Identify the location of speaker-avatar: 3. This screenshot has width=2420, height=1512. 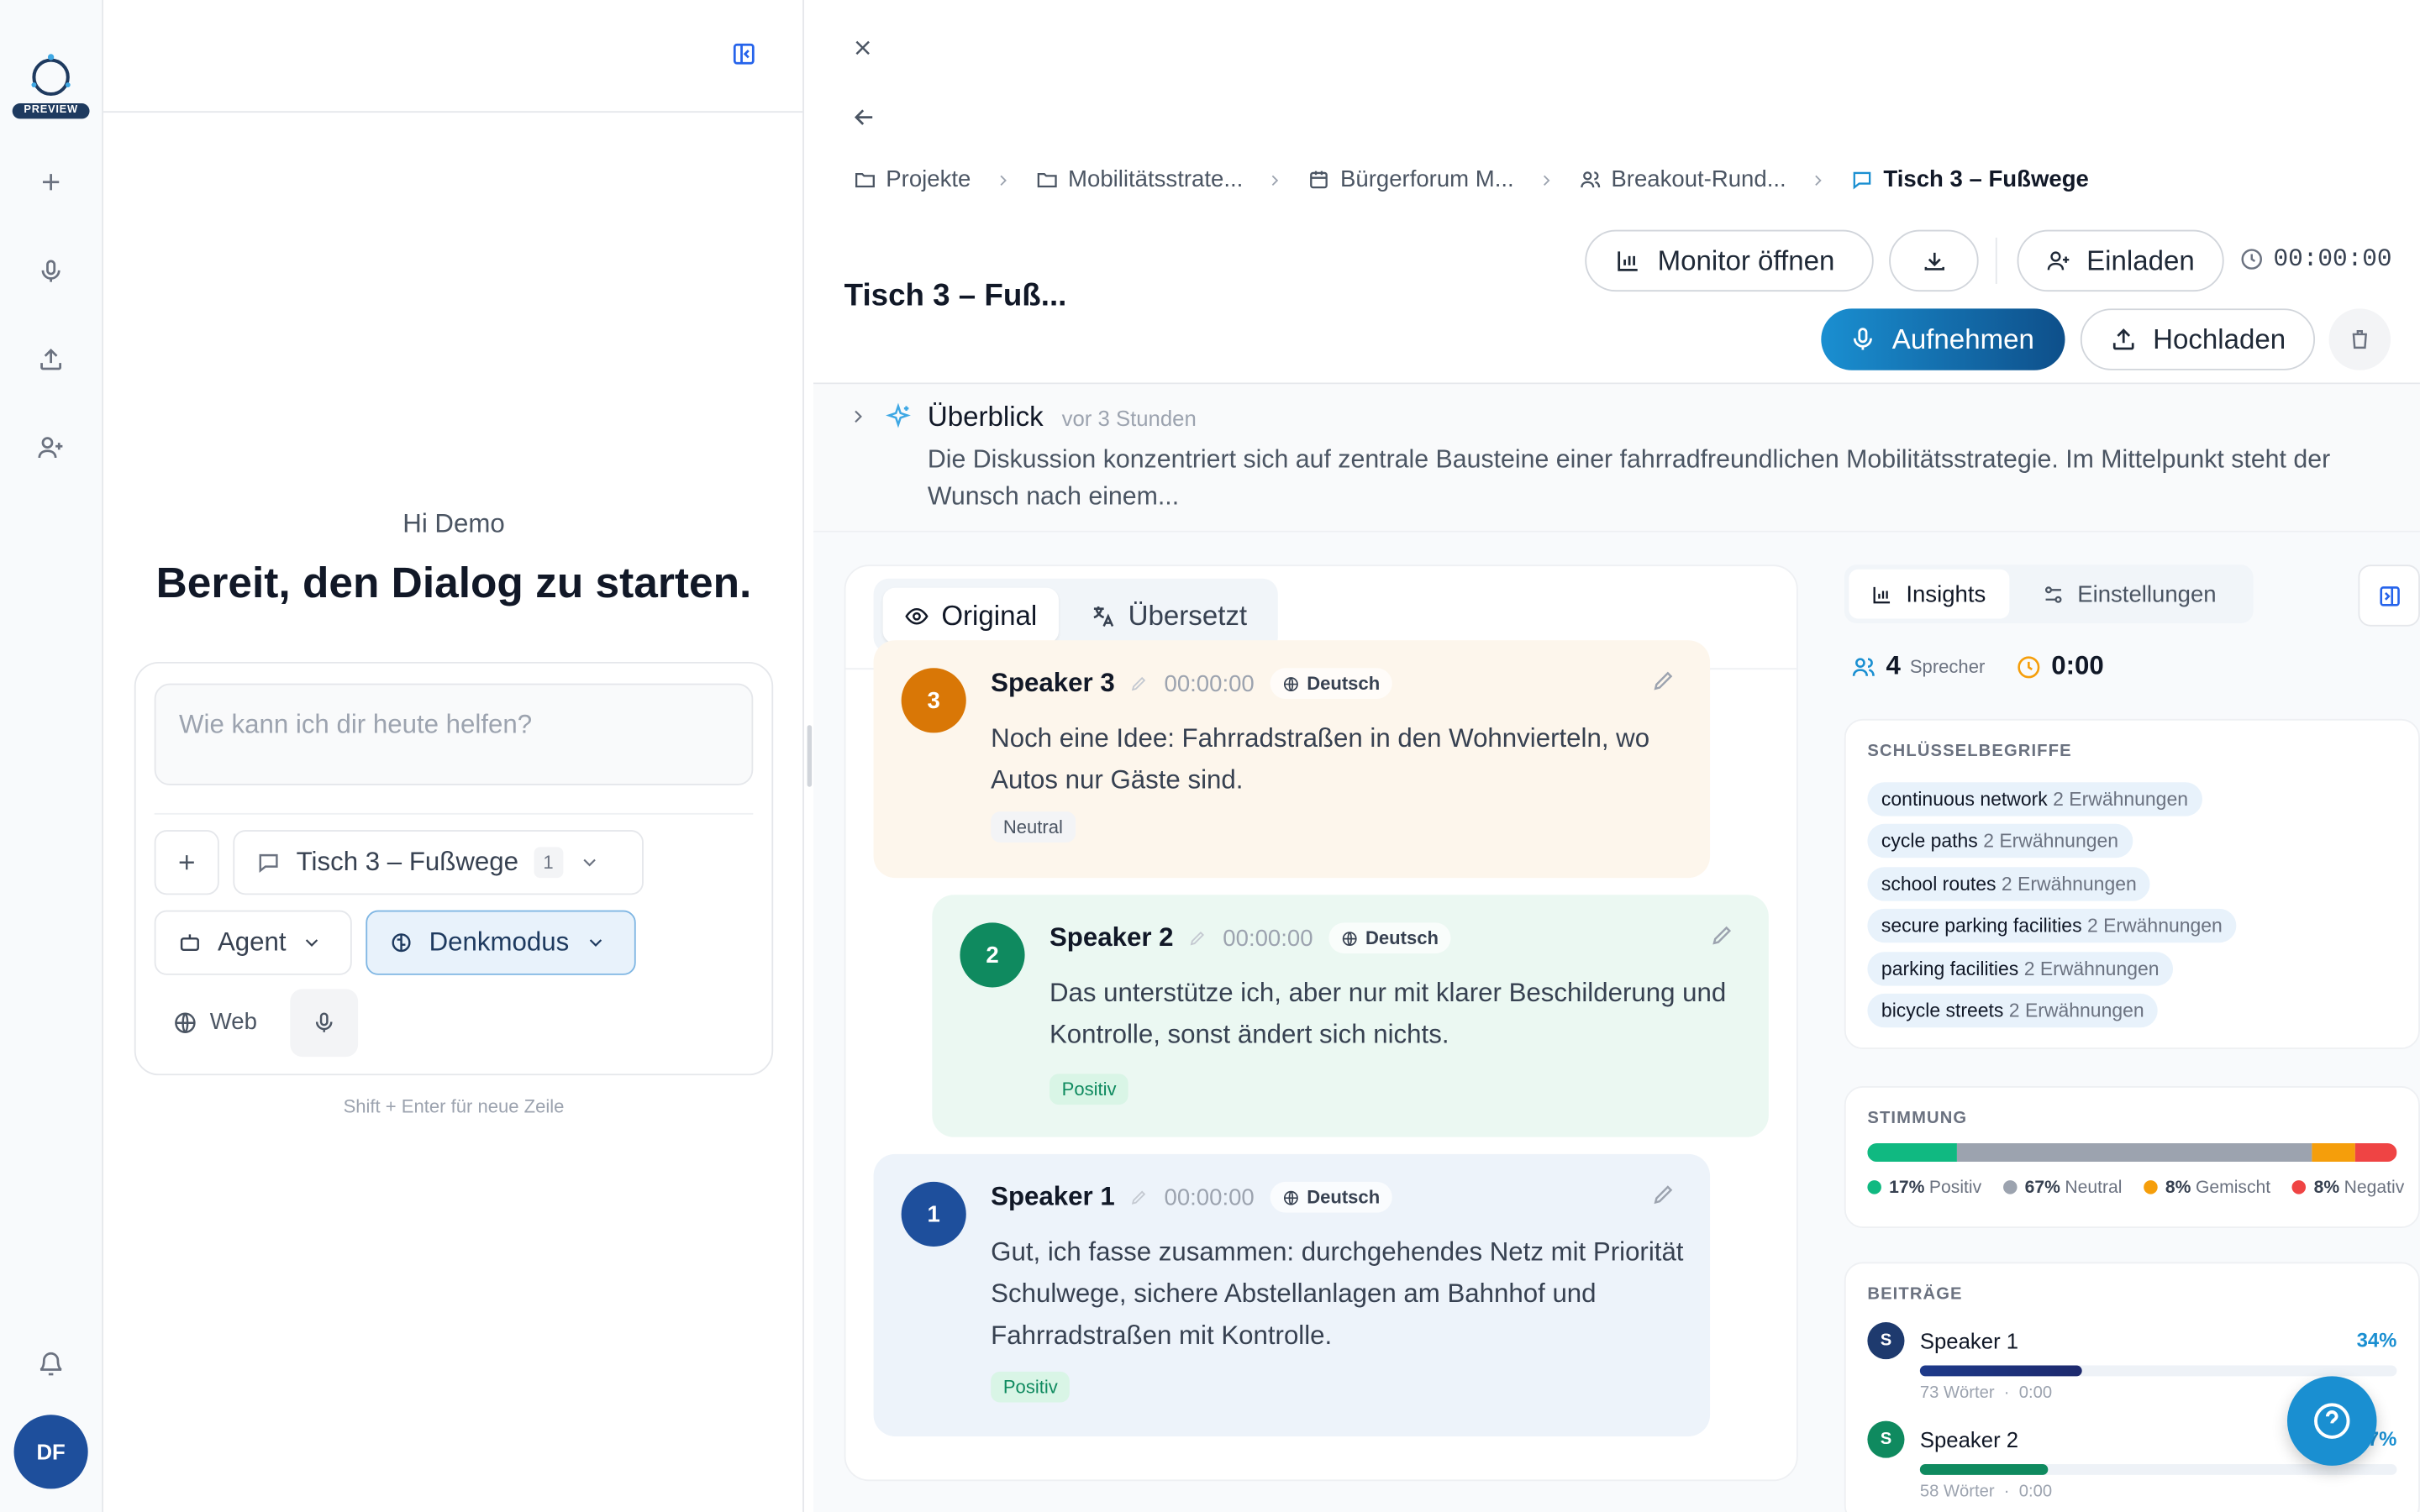
(933, 700).